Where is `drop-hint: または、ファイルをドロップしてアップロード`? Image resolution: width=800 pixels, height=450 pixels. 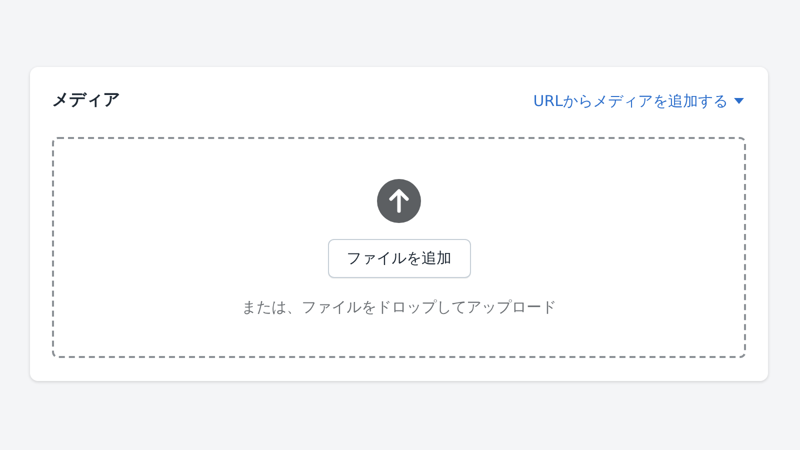 drop-hint: または、ファイルをドロップしてアップロード is located at coordinates (399, 307).